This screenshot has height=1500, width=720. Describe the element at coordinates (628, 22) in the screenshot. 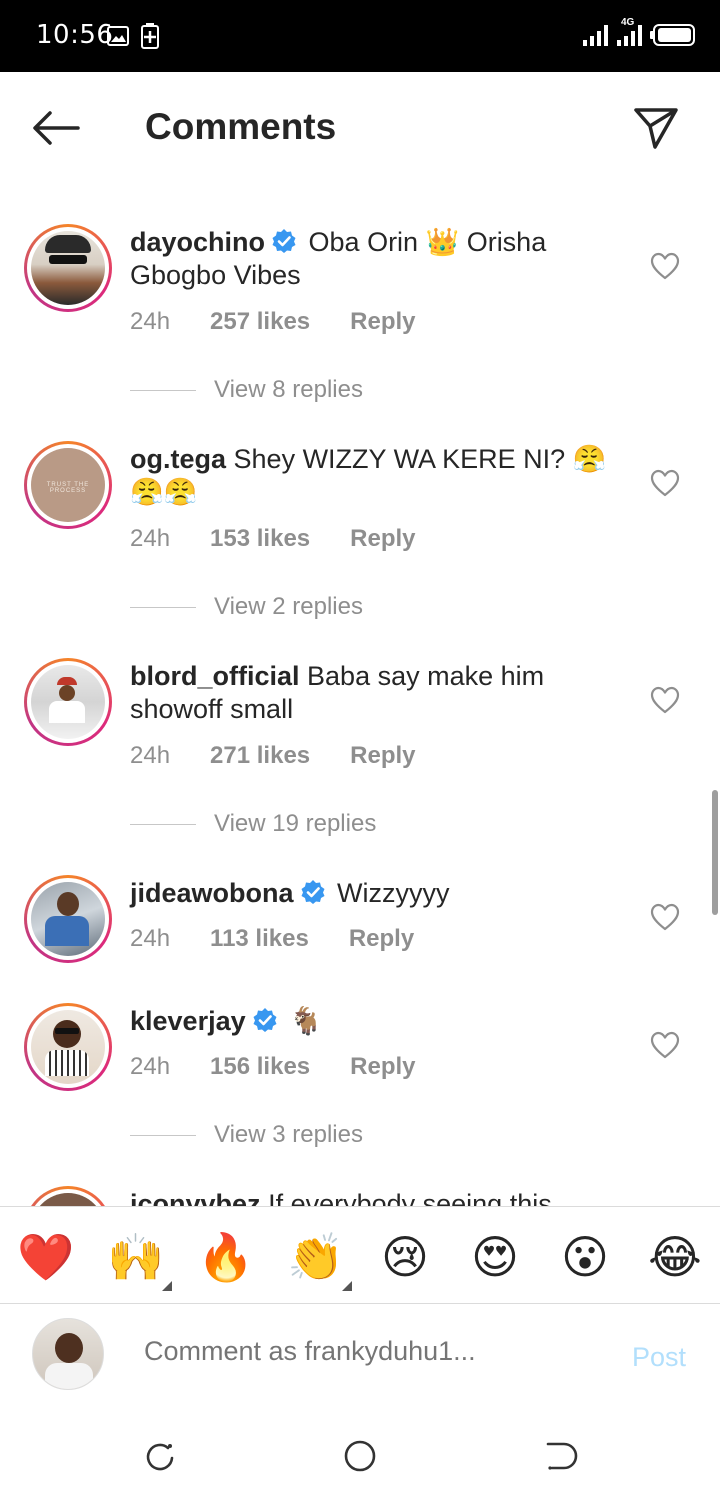

I see `network-label: 4G` at that location.